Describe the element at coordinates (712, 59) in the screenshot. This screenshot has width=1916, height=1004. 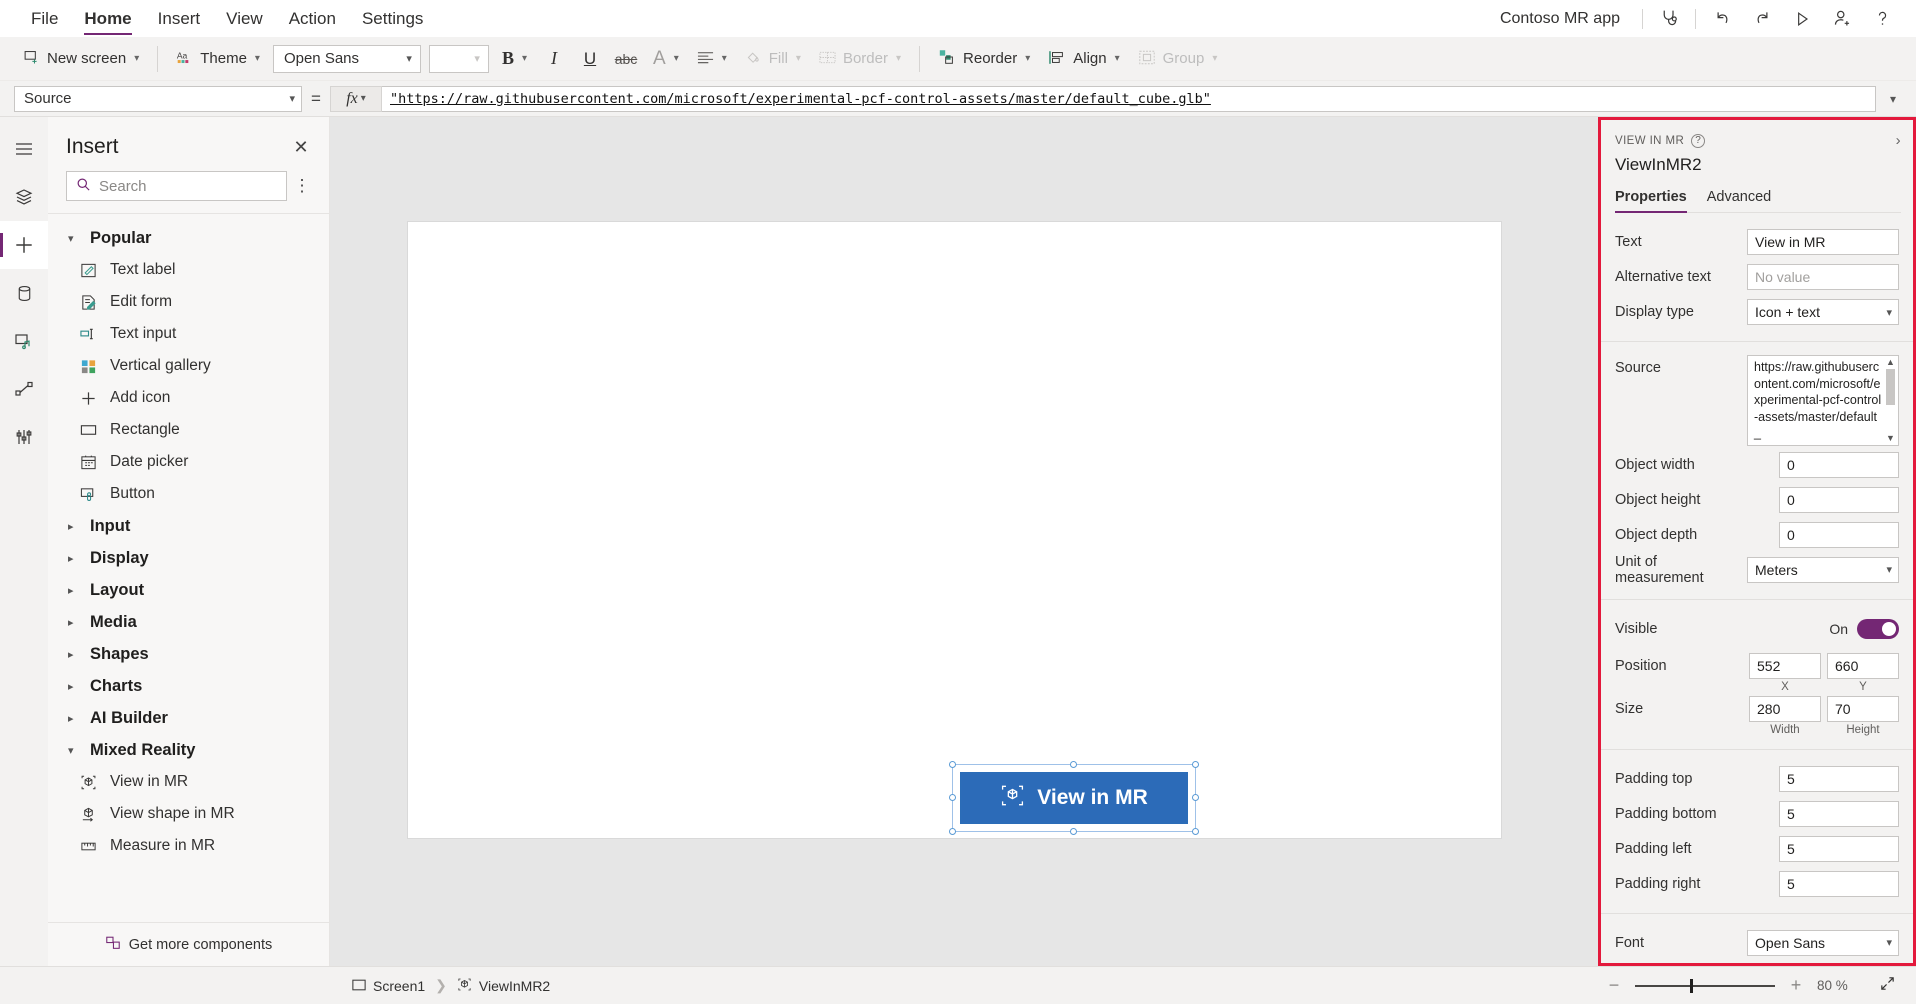
I see `text-align-button: ▾` at that location.